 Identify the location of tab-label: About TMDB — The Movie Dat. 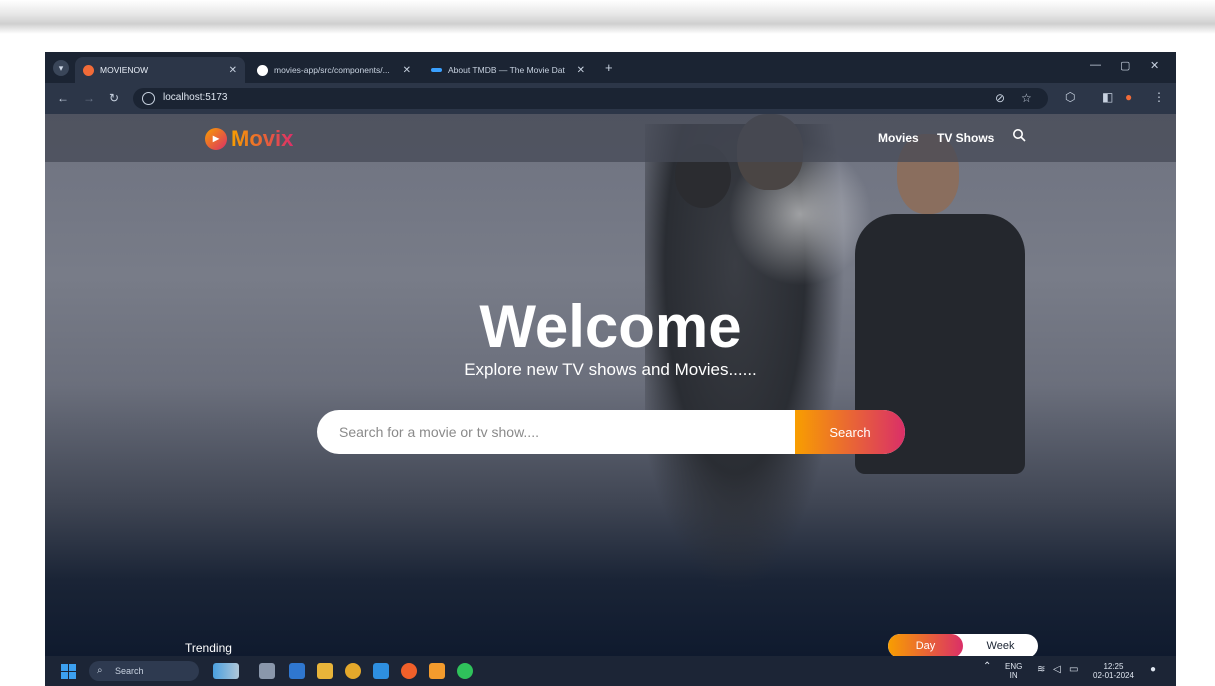
(506, 70).